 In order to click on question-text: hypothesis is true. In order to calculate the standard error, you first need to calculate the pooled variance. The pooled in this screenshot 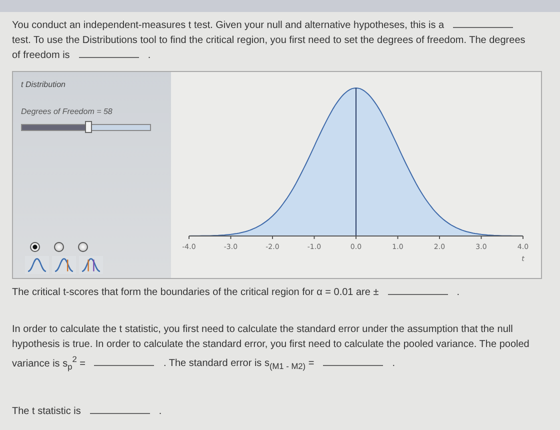, I will do `click(271, 345)`.